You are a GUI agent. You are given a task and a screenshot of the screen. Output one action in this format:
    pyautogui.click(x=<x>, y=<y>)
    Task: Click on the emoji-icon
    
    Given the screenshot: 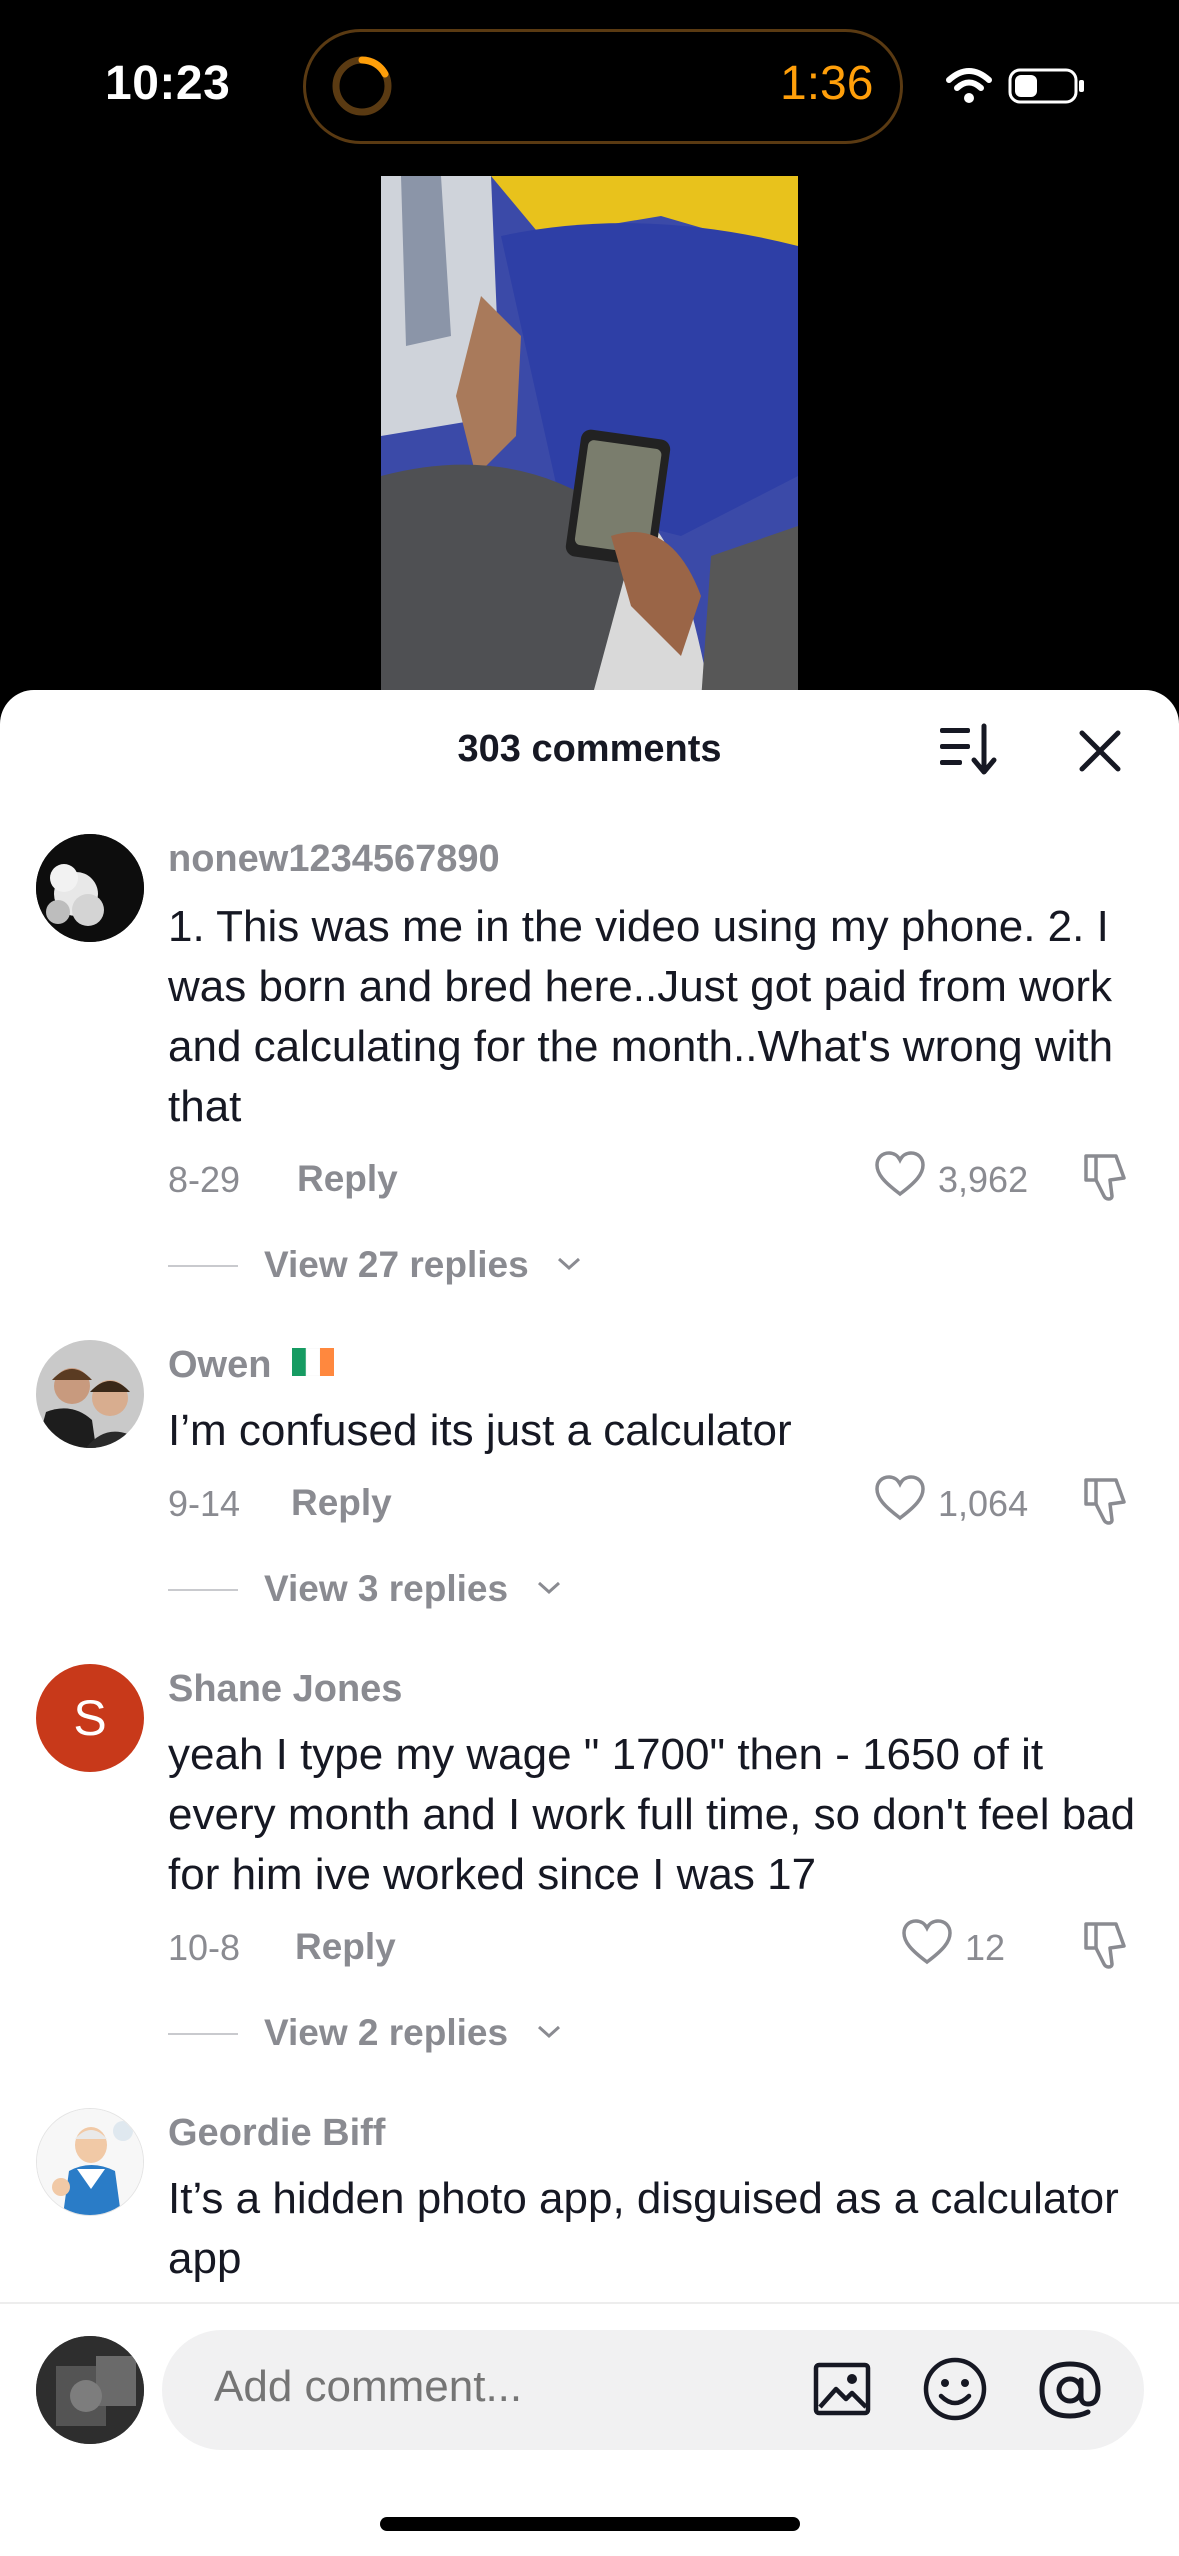 What is the action you would take?
    pyautogui.click(x=955, y=2389)
    